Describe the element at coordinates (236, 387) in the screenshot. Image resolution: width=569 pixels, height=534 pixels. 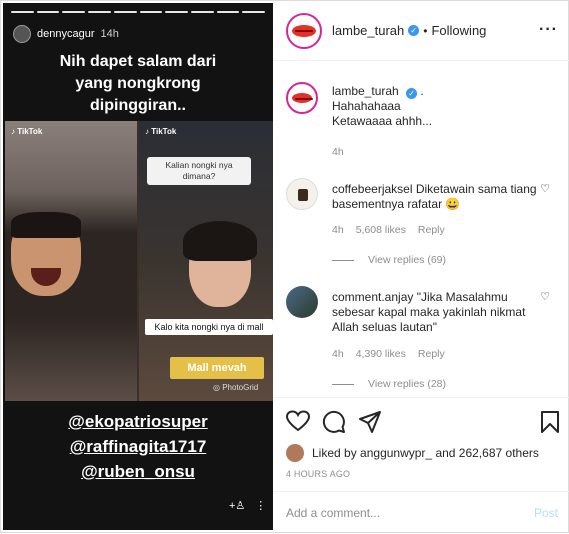
I see `photogrid-watermark: ◎ PhotoGrid` at that location.